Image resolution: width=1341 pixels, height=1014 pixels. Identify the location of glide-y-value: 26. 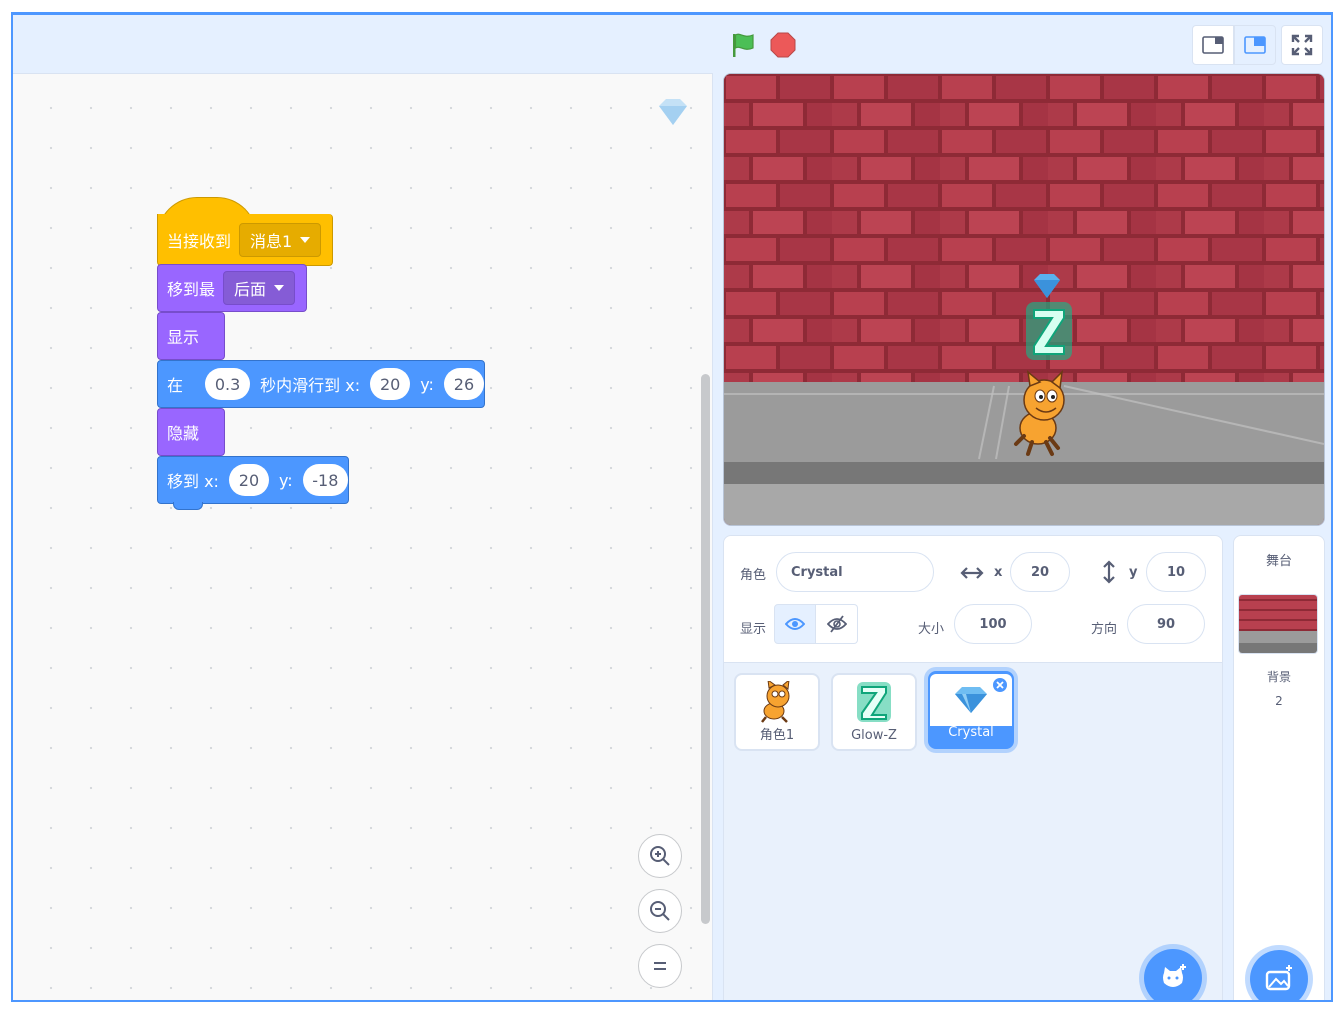
(464, 384).